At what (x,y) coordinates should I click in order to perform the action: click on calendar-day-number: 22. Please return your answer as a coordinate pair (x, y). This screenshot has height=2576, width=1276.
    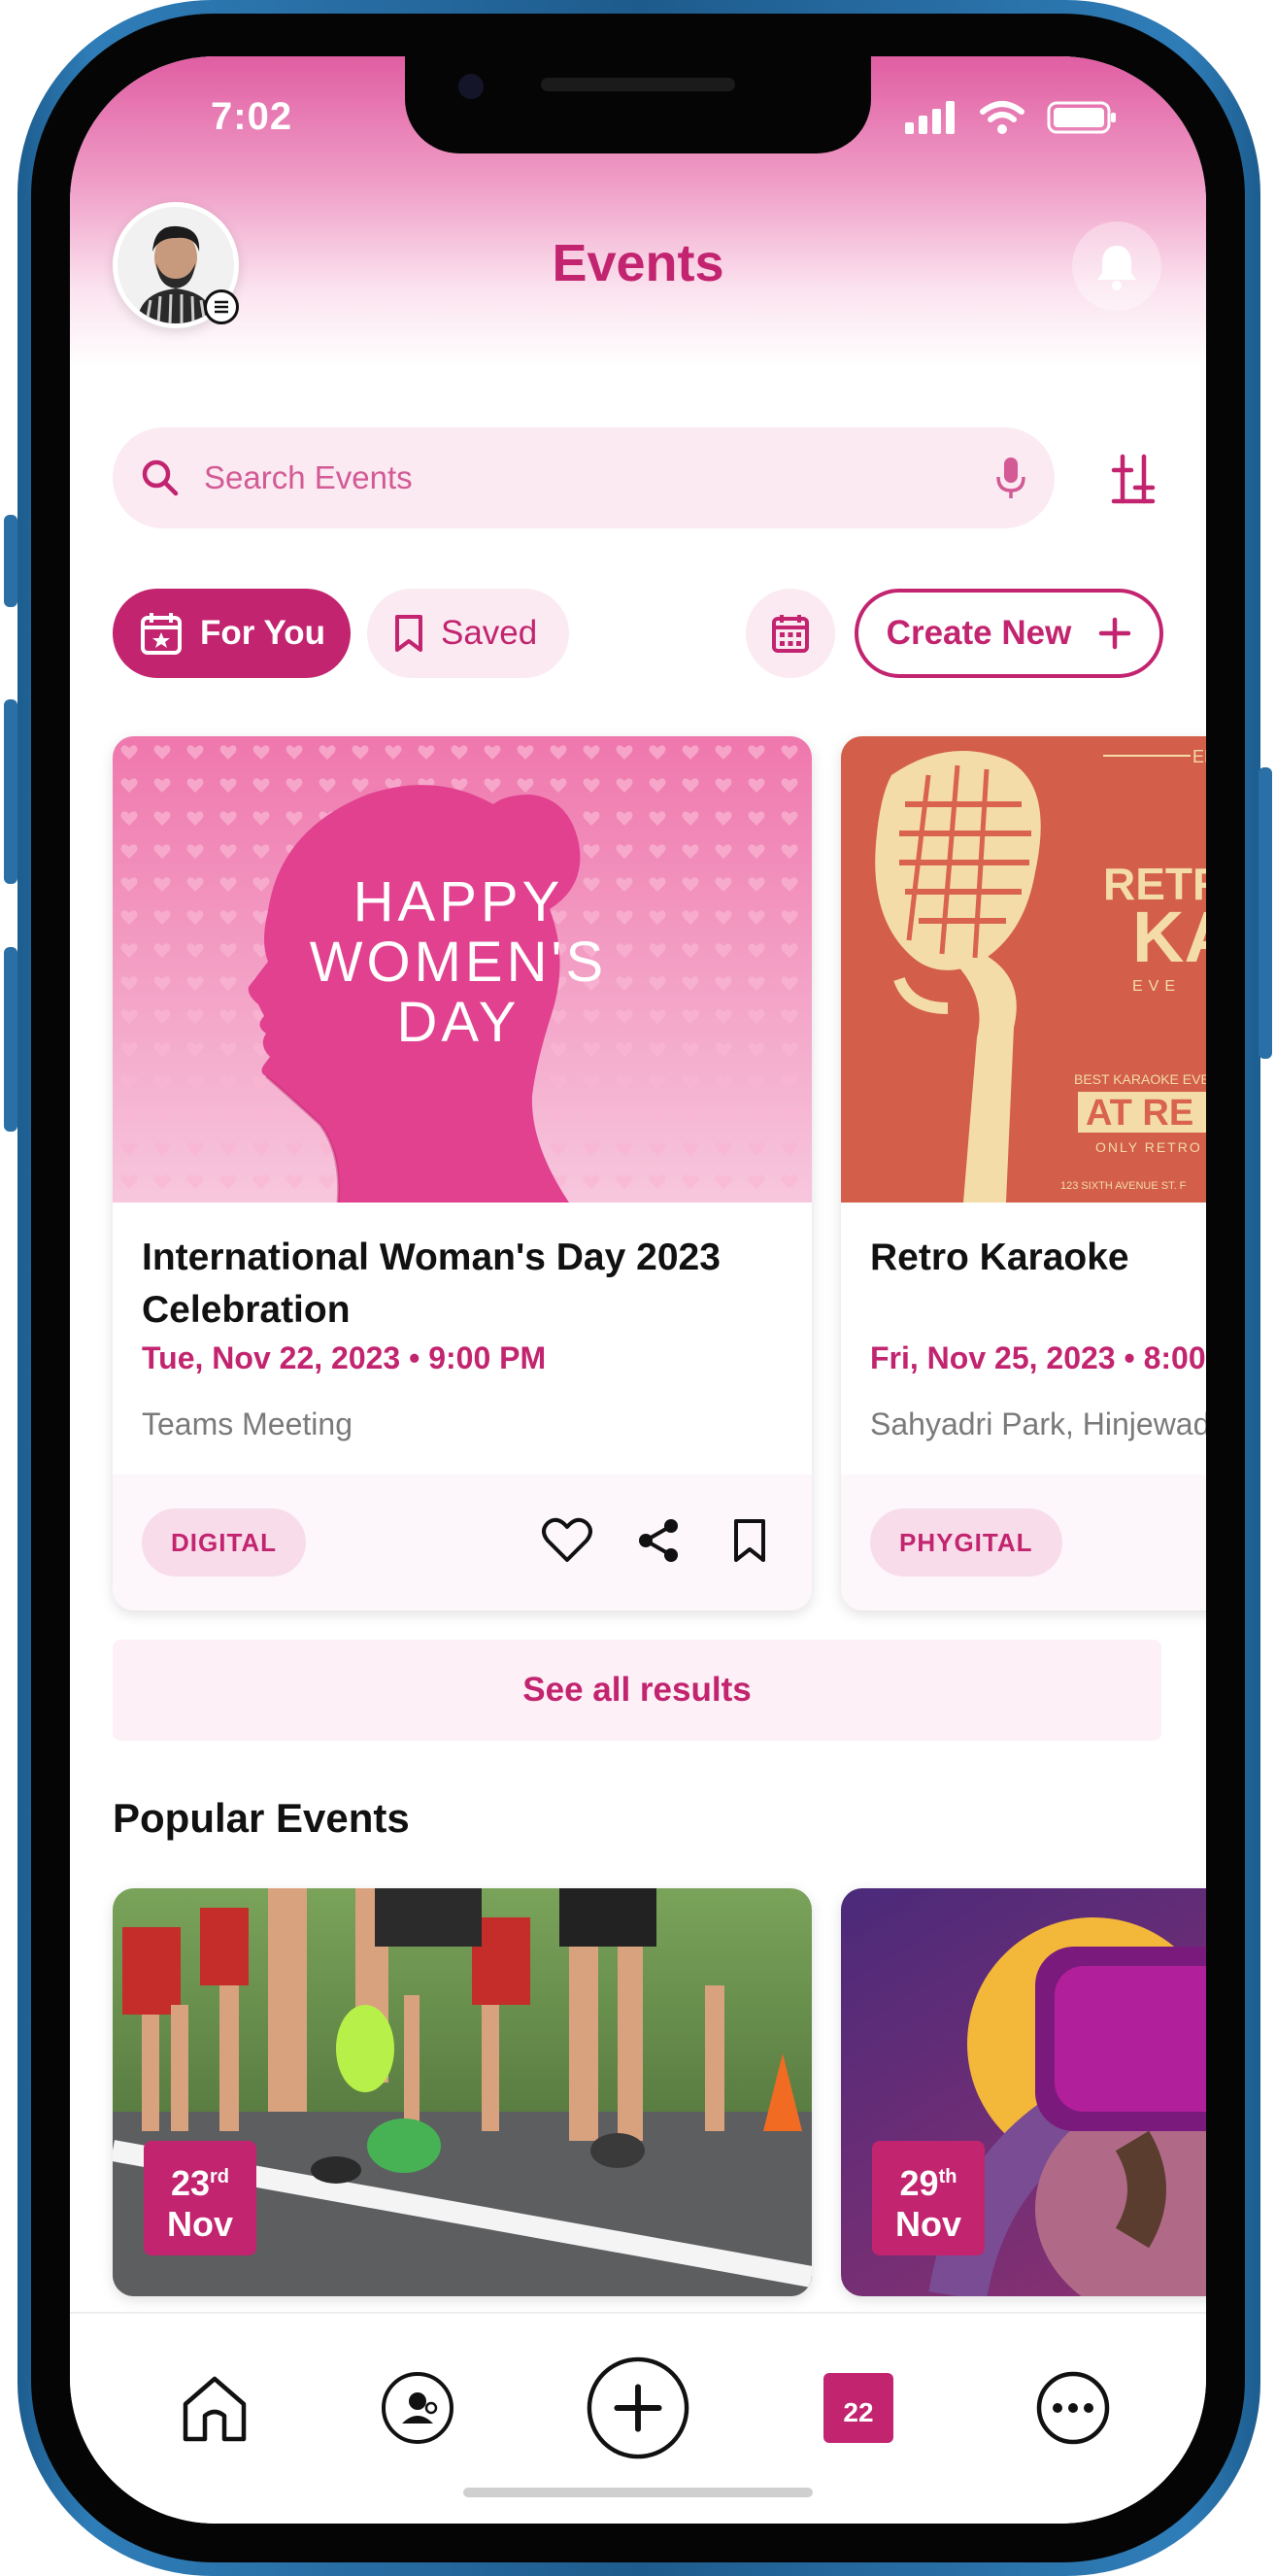
    Looking at the image, I should click on (858, 2408).